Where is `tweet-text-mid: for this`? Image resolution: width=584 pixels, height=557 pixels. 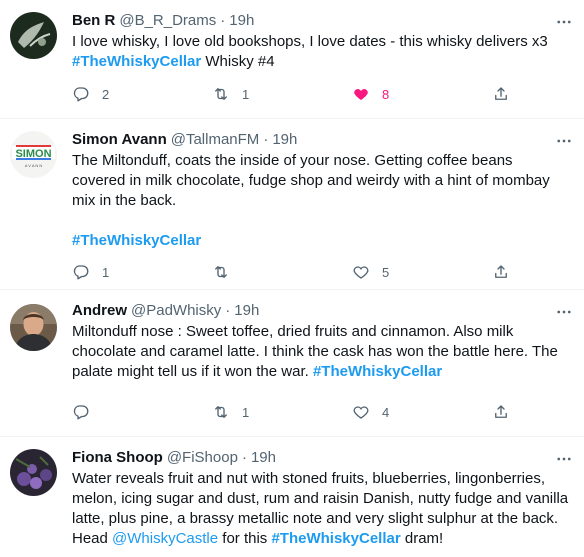
tweet-text-mid: for this is located at coordinates (245, 538).